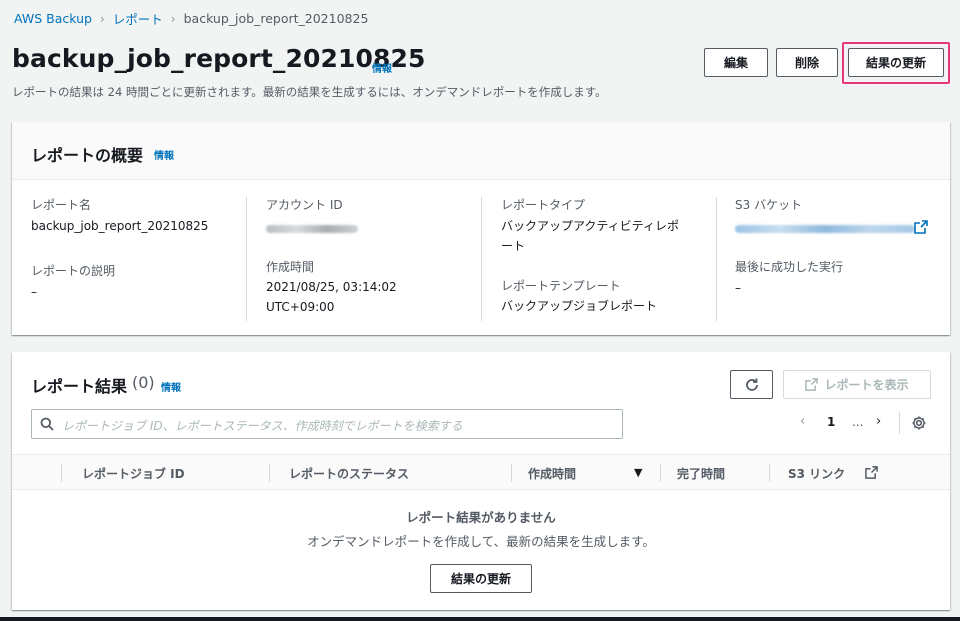  Describe the element at coordinates (481, 151) in the screenshot. I see `panel-header: レポートの概要 情報` at that location.